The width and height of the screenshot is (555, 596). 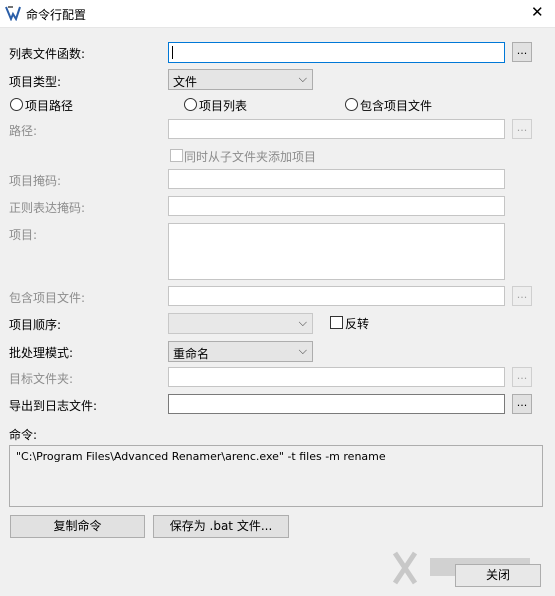 What do you see at coordinates (49, 106) in the screenshot?
I see `radio-item-path-label: 项目路径` at bounding box center [49, 106].